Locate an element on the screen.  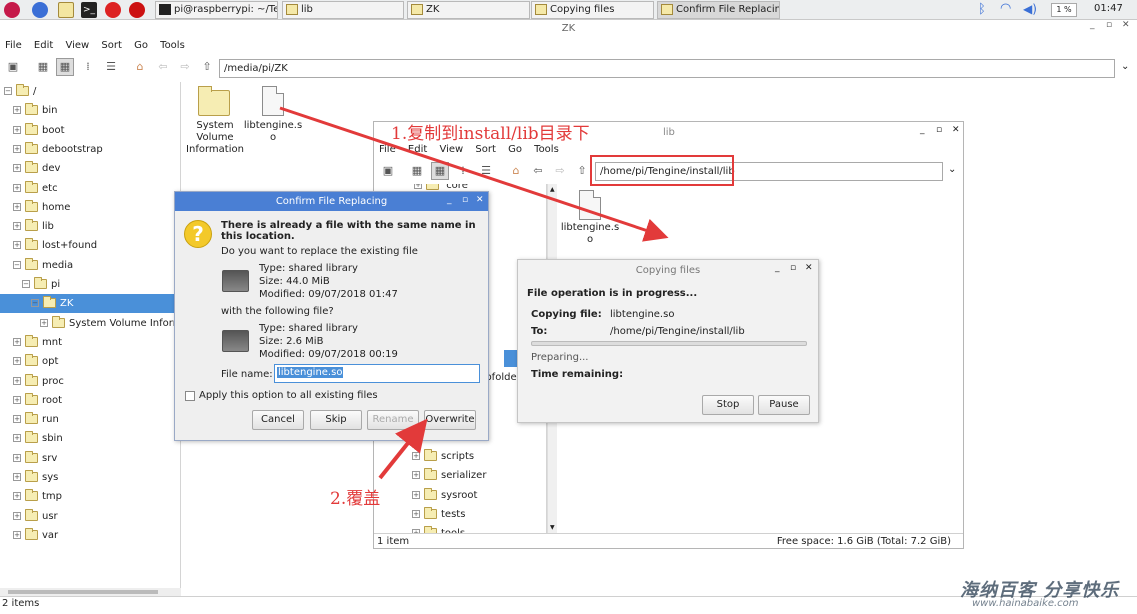
arrow-to-lib is located at coordinates (474, 174).